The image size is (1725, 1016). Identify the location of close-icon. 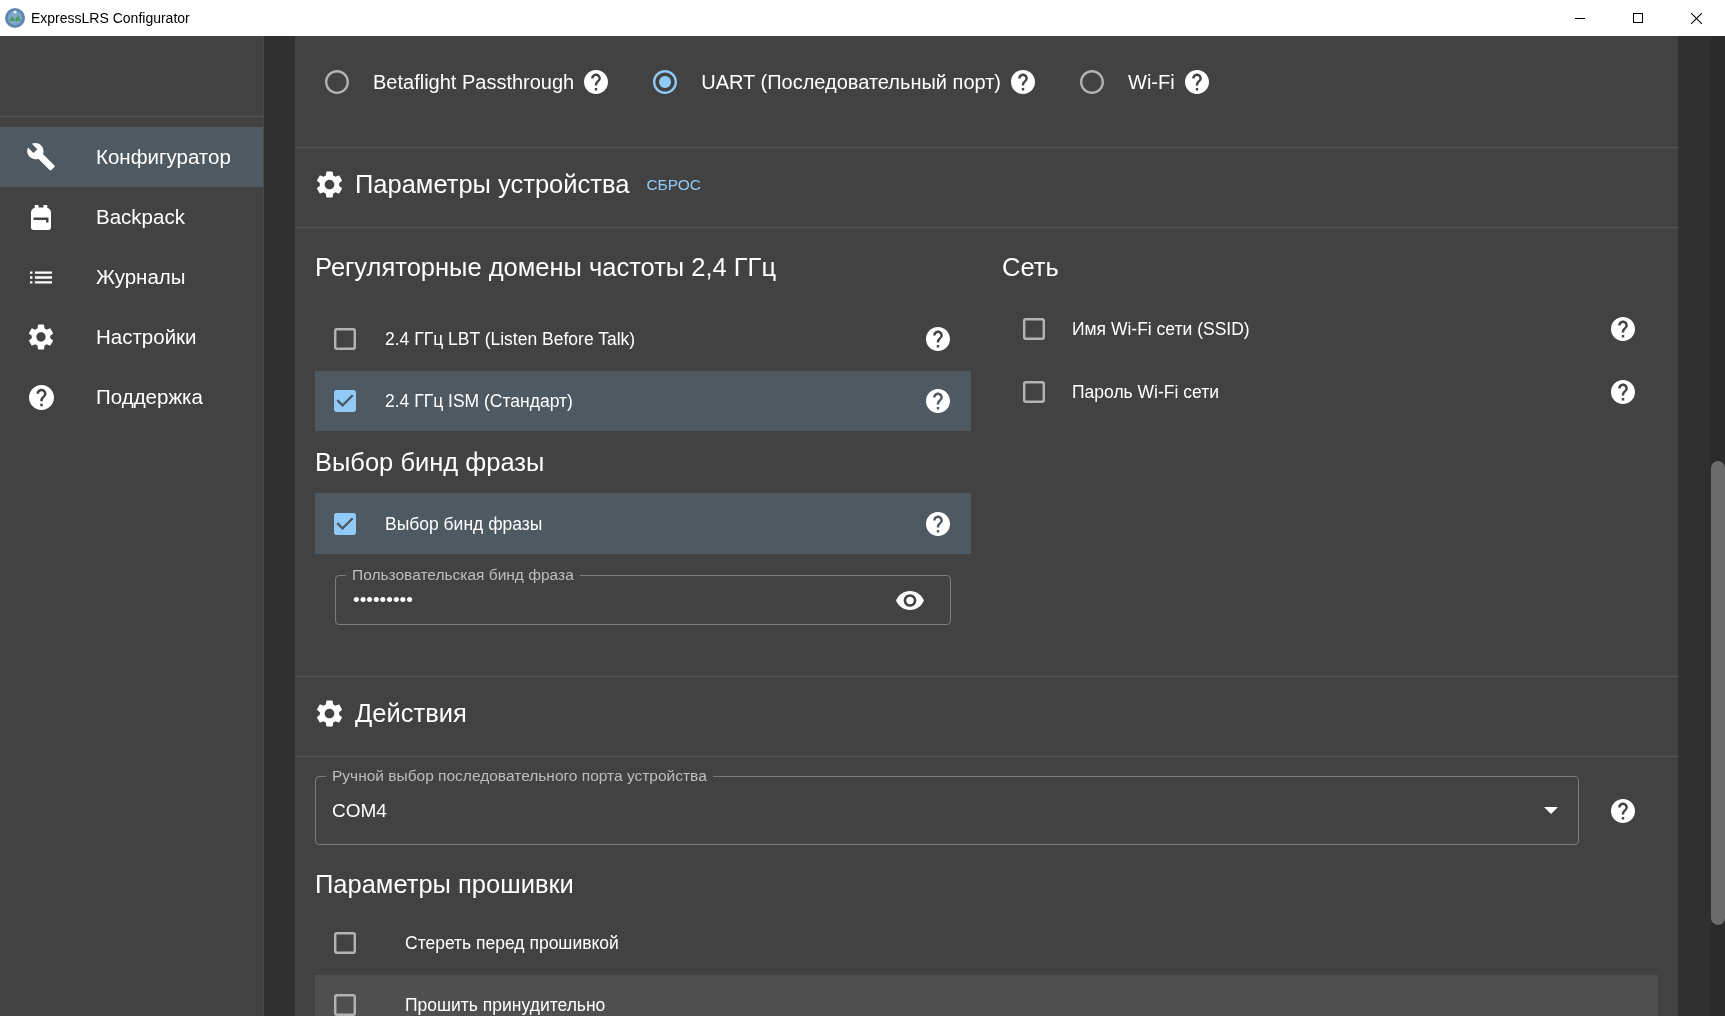
(1696, 18).